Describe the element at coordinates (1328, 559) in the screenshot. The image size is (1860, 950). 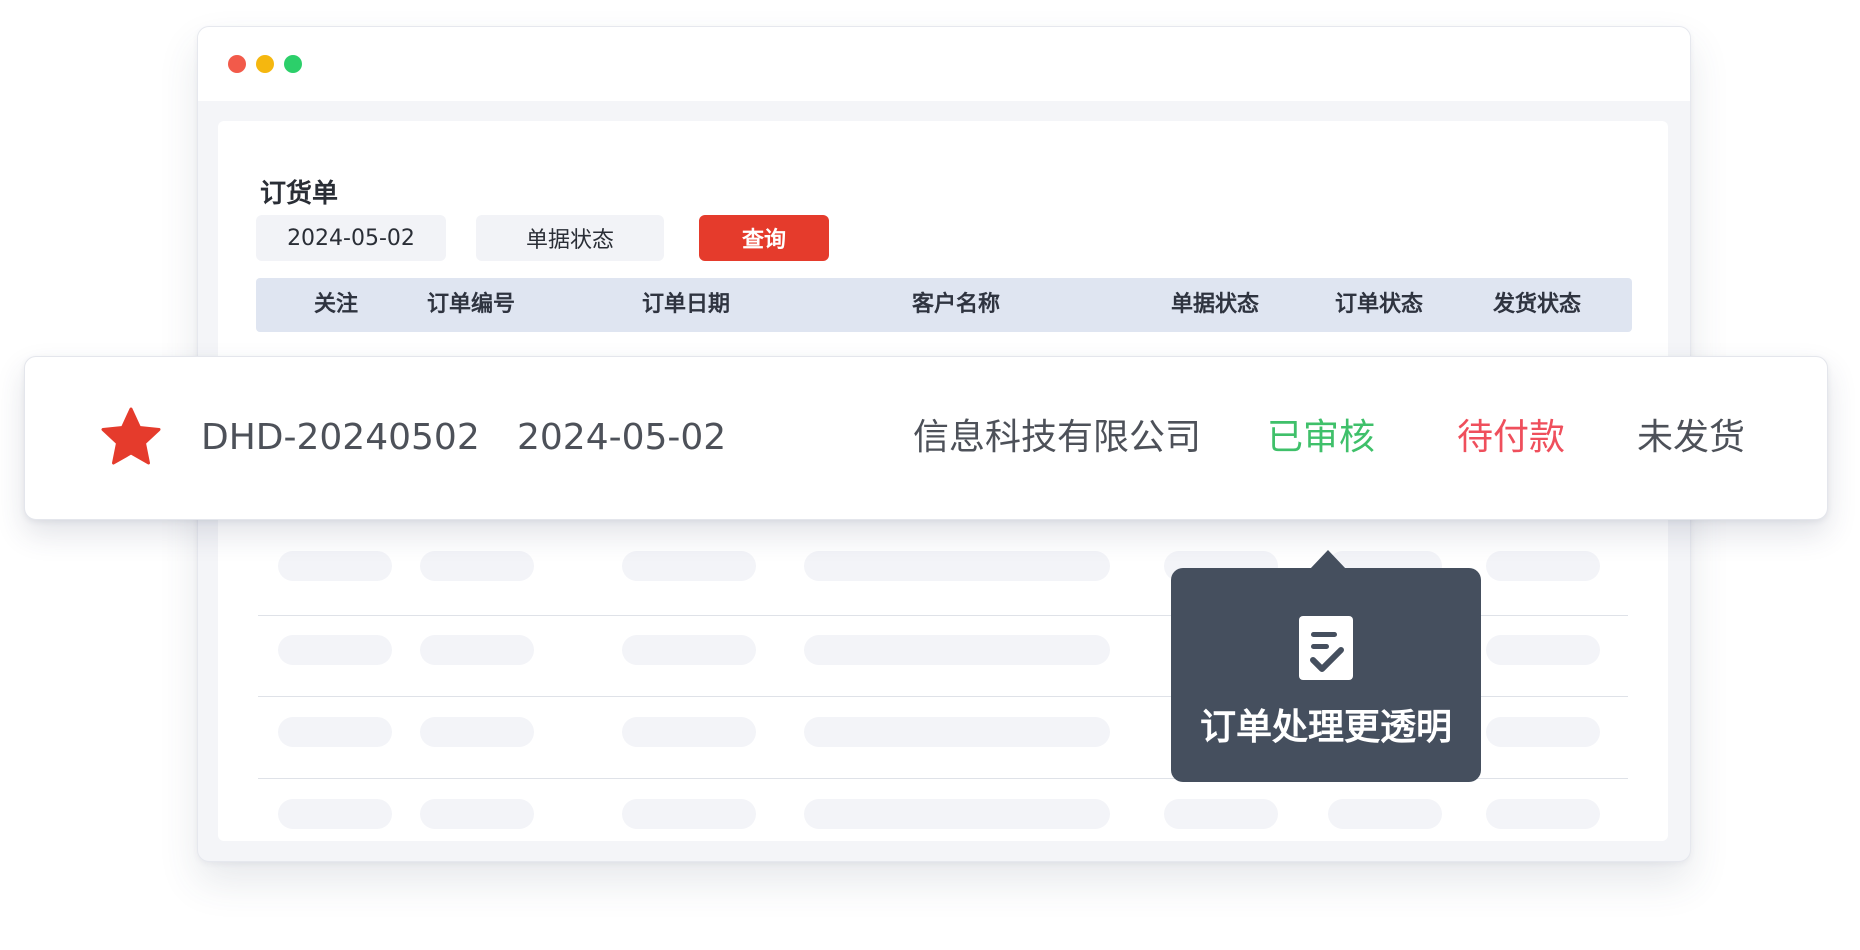
I see `tooltip-arrow` at that location.